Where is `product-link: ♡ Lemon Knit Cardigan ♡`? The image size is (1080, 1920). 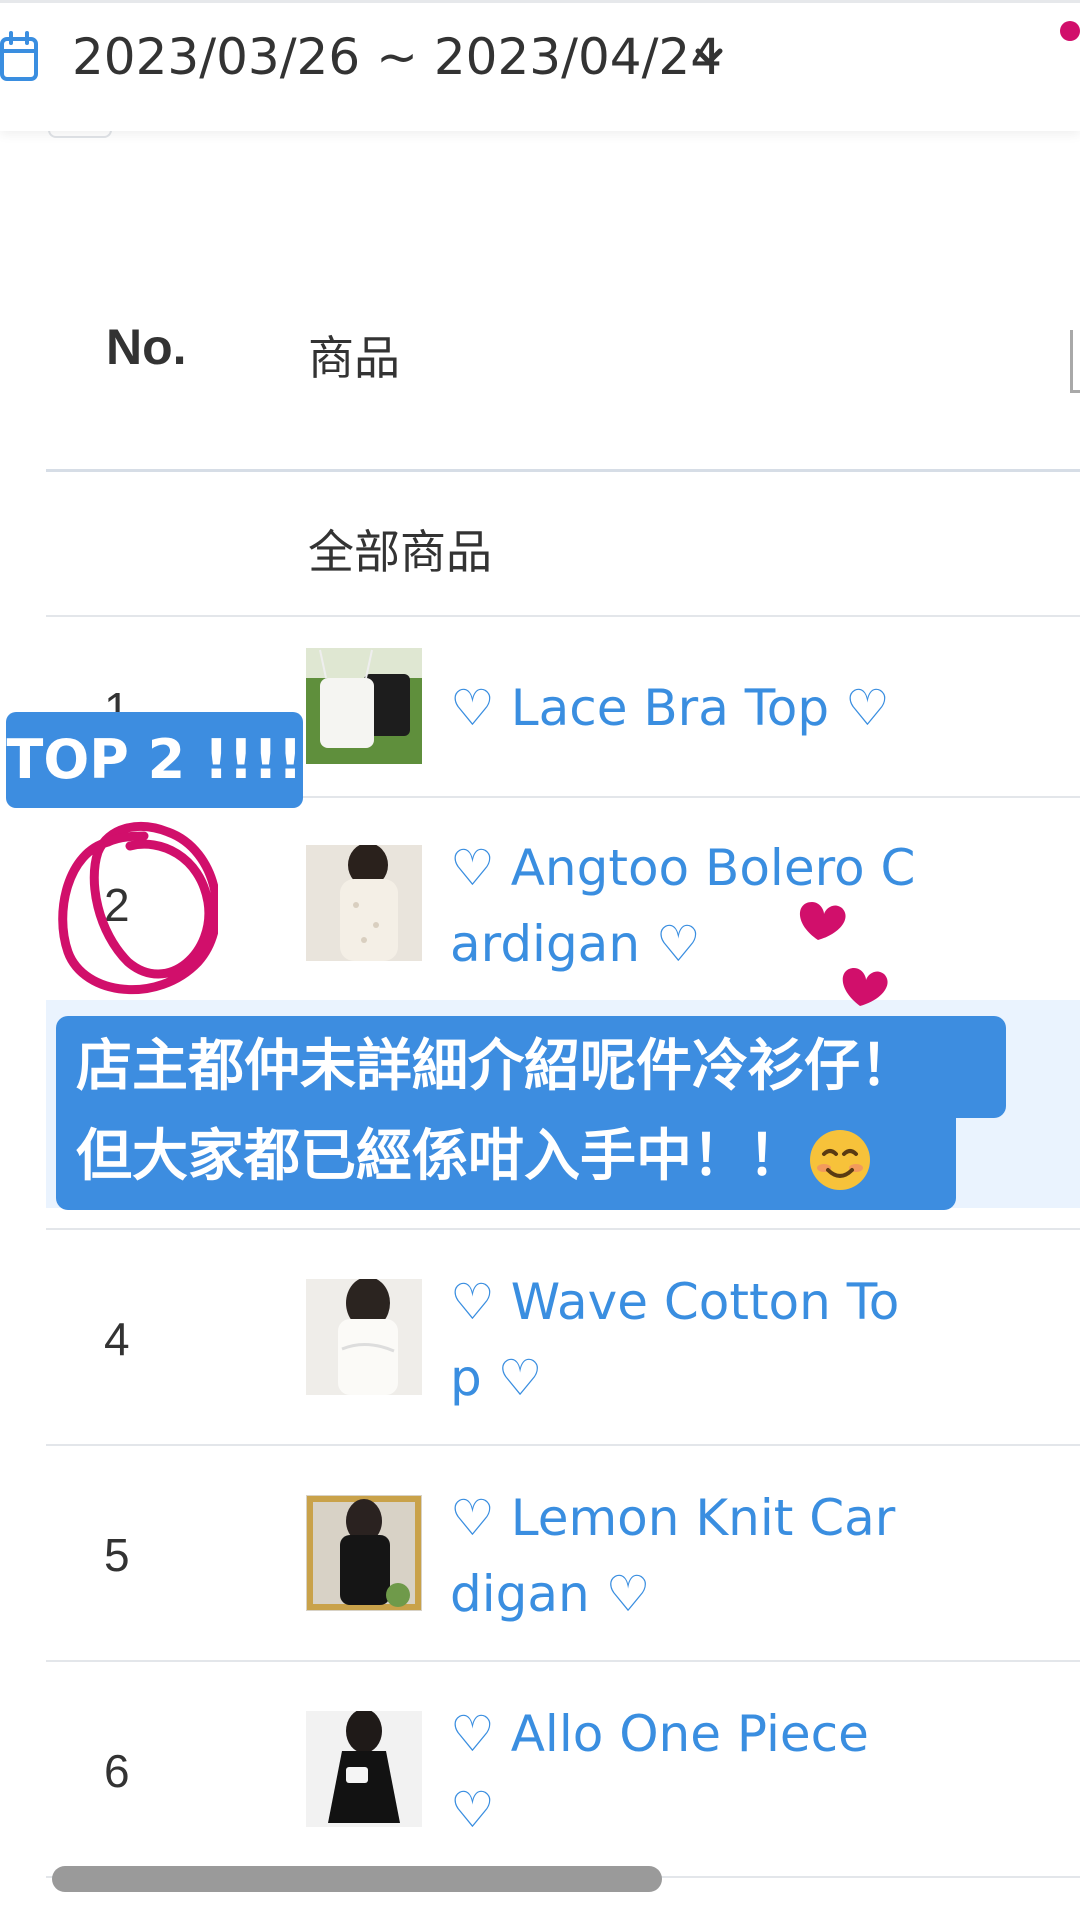 product-link: ♡ Lemon Knit Cardigan ♡ is located at coordinates (685, 1556).